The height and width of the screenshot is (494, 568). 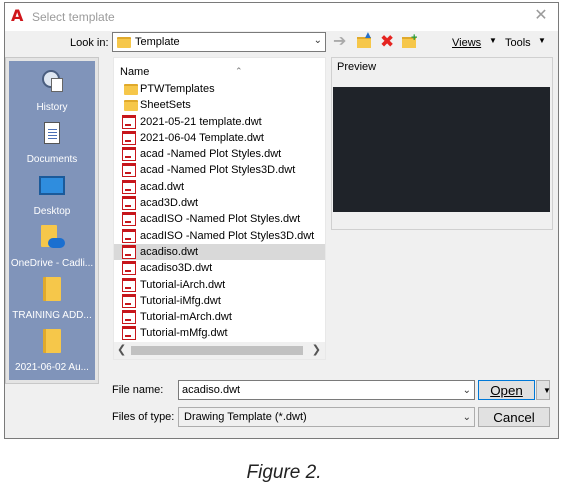 What do you see at coordinates (186, 317) in the screenshot?
I see `file-name: Tutorial-mArch.dwt` at bounding box center [186, 317].